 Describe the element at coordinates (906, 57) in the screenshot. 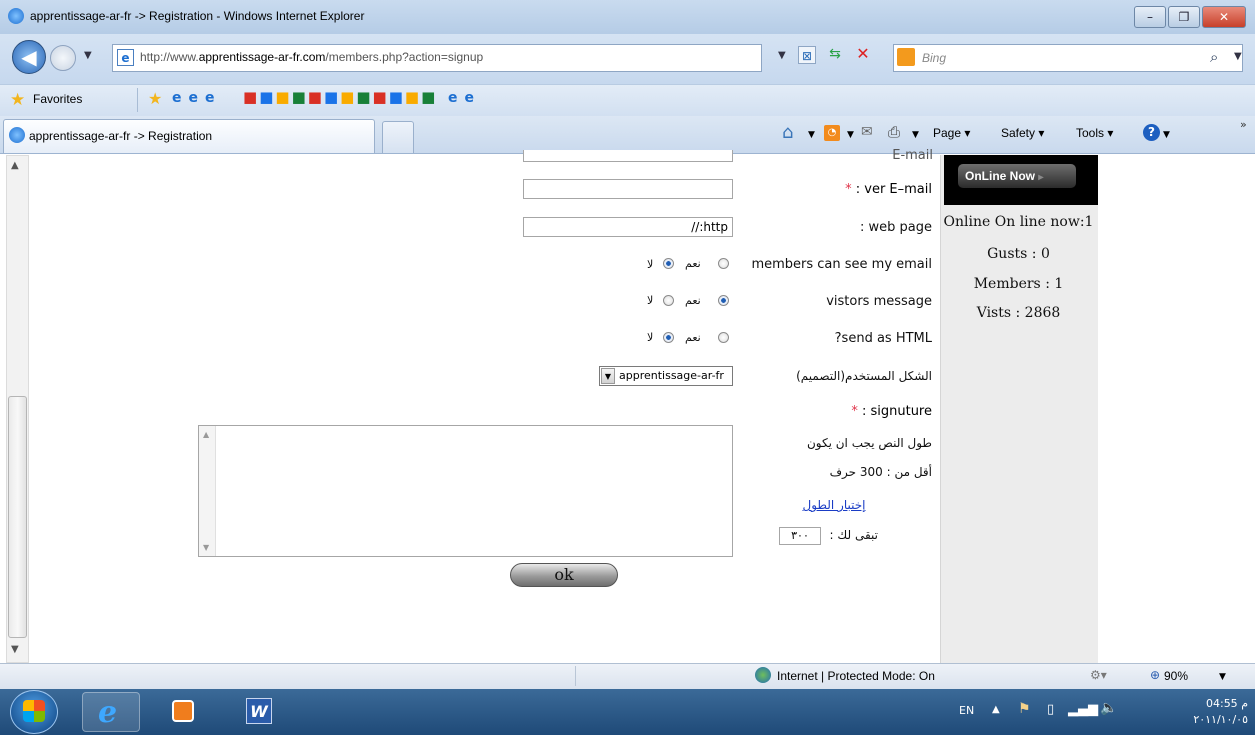

I see `bing-logo-icon` at that location.